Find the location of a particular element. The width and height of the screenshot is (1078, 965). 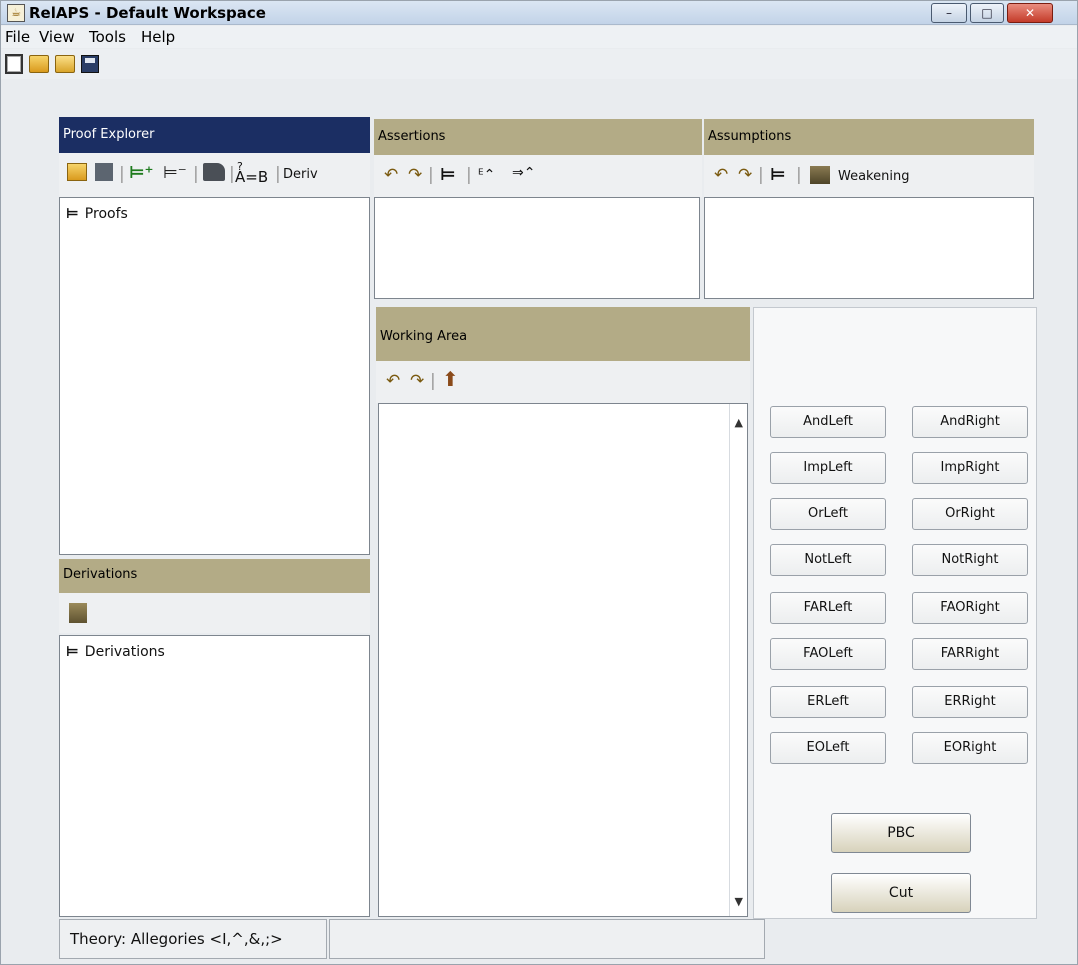

proof-explorer-tree: ⊨ Proofs is located at coordinates (214, 376).